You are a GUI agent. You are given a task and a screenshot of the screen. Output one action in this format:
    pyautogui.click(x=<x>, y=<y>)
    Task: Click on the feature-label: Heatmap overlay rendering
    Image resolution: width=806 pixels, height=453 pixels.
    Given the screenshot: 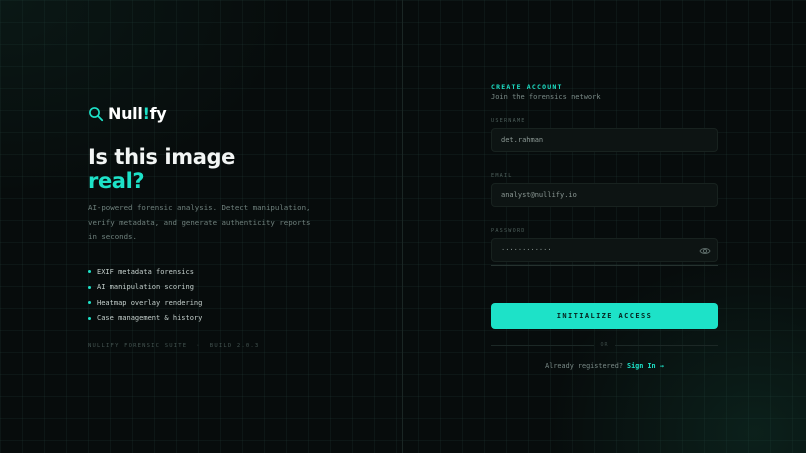 What is the action you would take?
    pyautogui.click(x=150, y=302)
    